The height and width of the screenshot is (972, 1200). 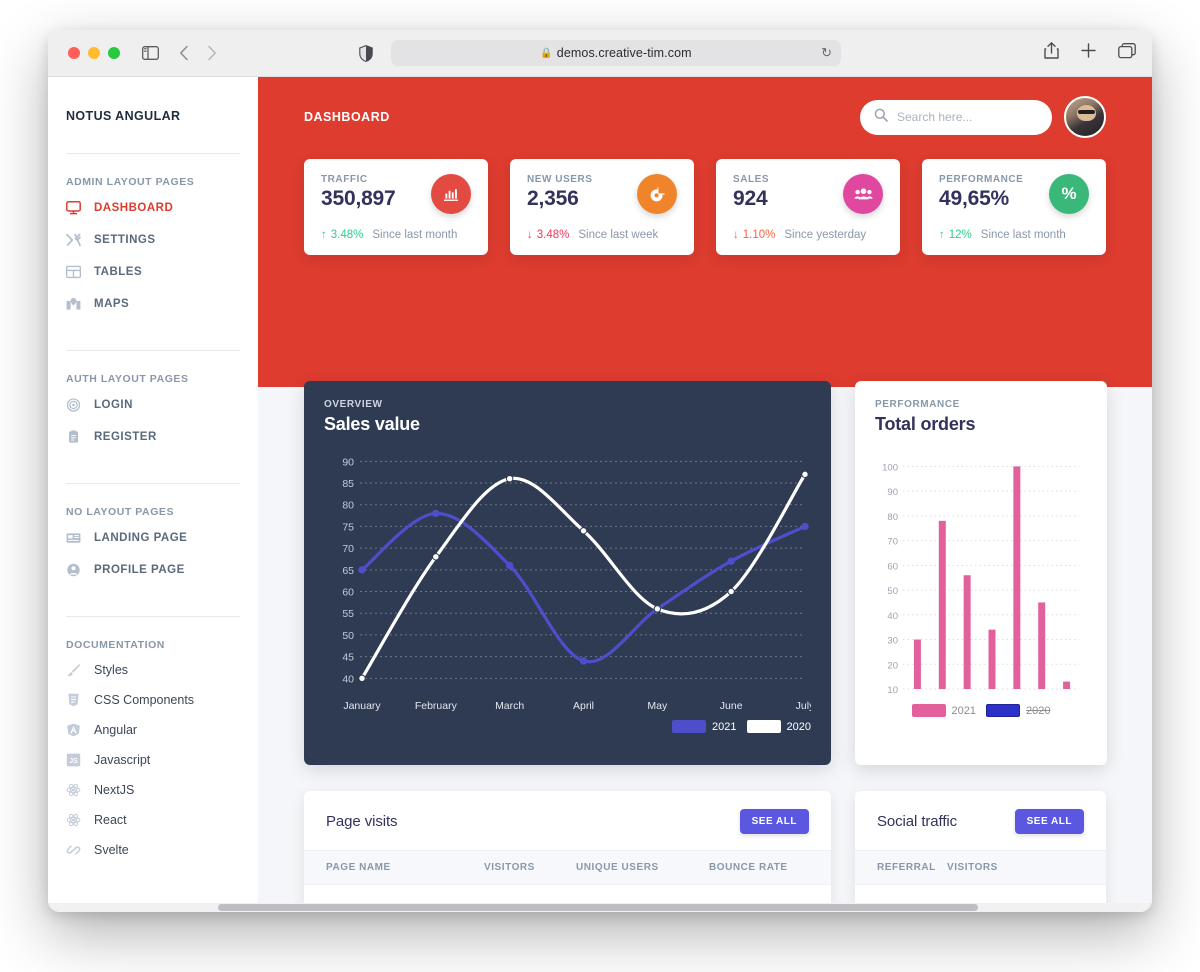 What do you see at coordinates (705, 115) in the screenshot?
I see `top-navbar: DASHBOARD` at bounding box center [705, 115].